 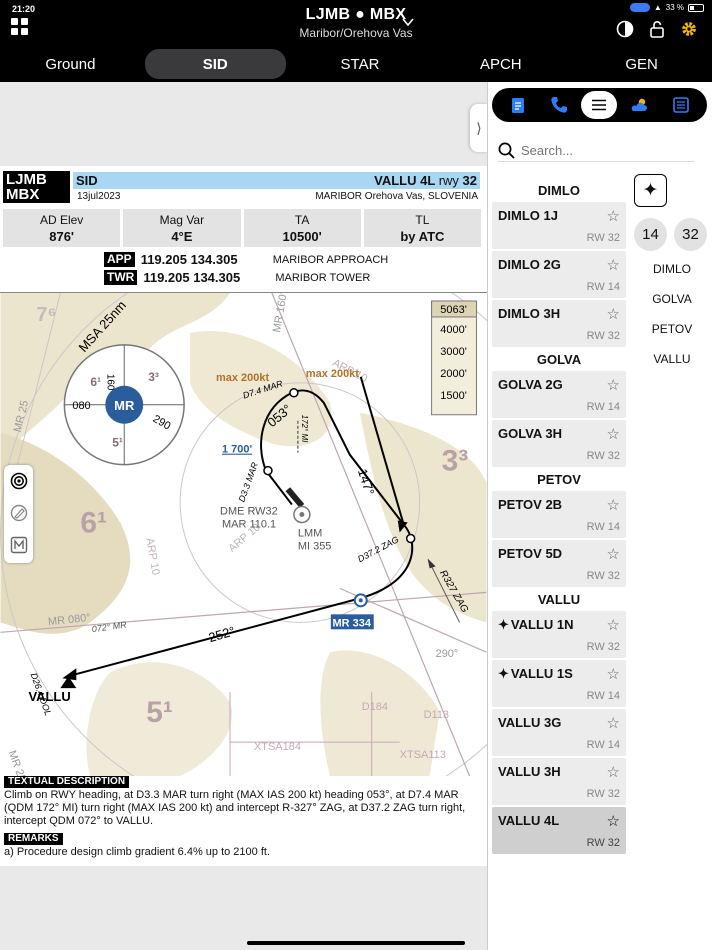 What do you see at coordinates (277, 747) in the screenshot?
I see `label-xtsa184: XTSA184` at bounding box center [277, 747].